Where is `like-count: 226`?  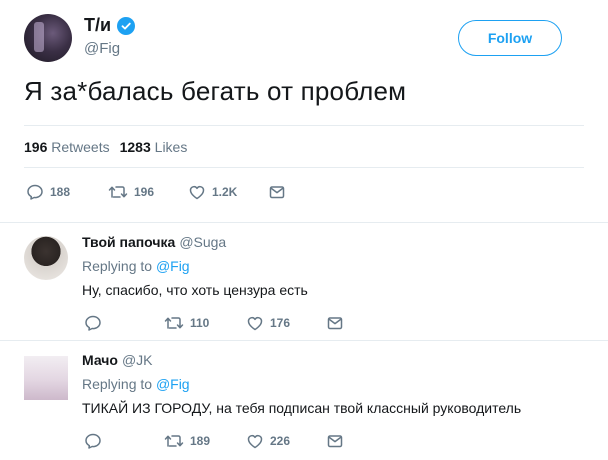 like-count: 226 is located at coordinates (280, 441).